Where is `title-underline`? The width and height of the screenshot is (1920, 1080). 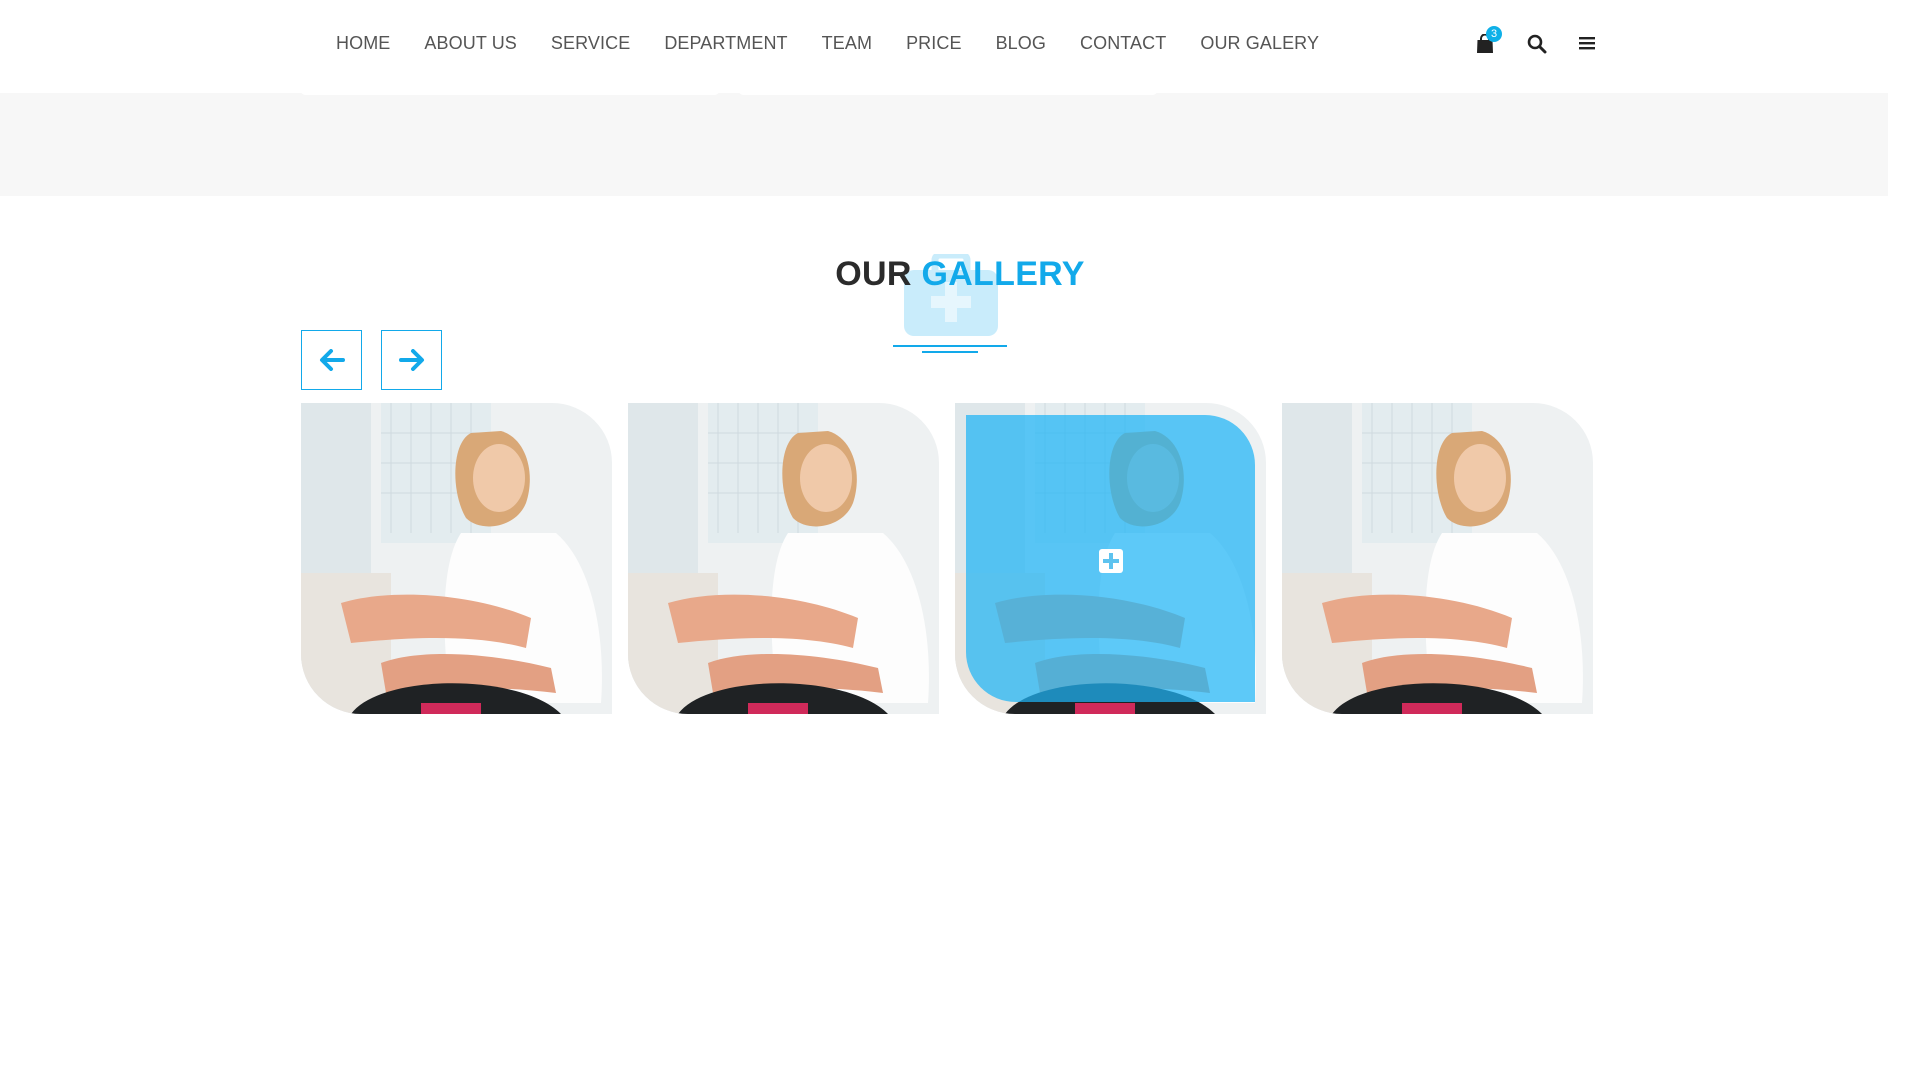
title-underline is located at coordinates (950, 346).